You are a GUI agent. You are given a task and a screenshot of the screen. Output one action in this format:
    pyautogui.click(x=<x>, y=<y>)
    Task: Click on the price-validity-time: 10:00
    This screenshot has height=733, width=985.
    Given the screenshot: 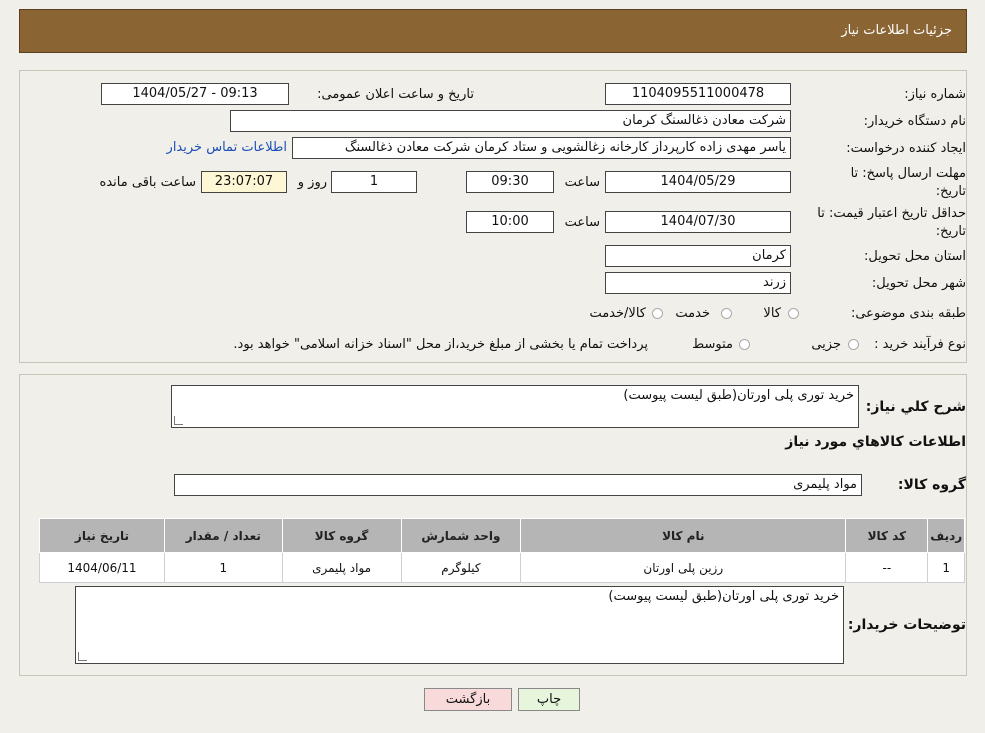 What is the action you would take?
    pyautogui.click(x=510, y=222)
    